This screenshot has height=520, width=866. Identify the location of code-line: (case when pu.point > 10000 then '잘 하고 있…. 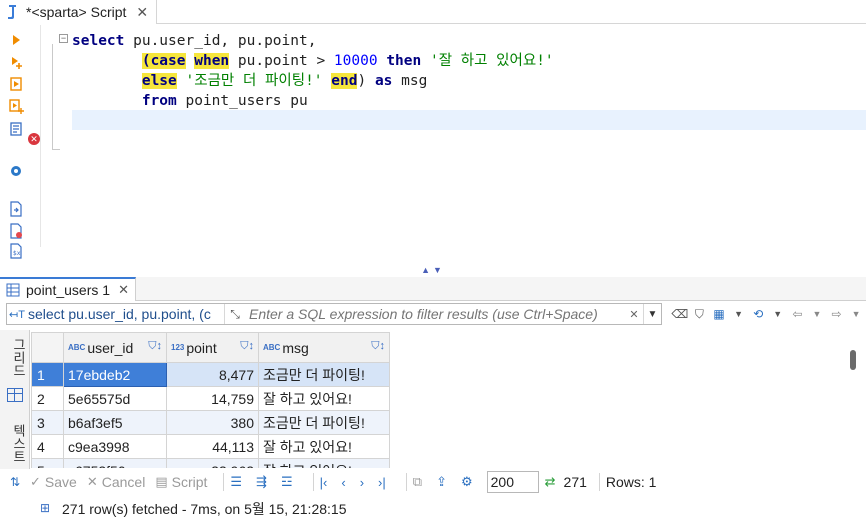
(313, 61).